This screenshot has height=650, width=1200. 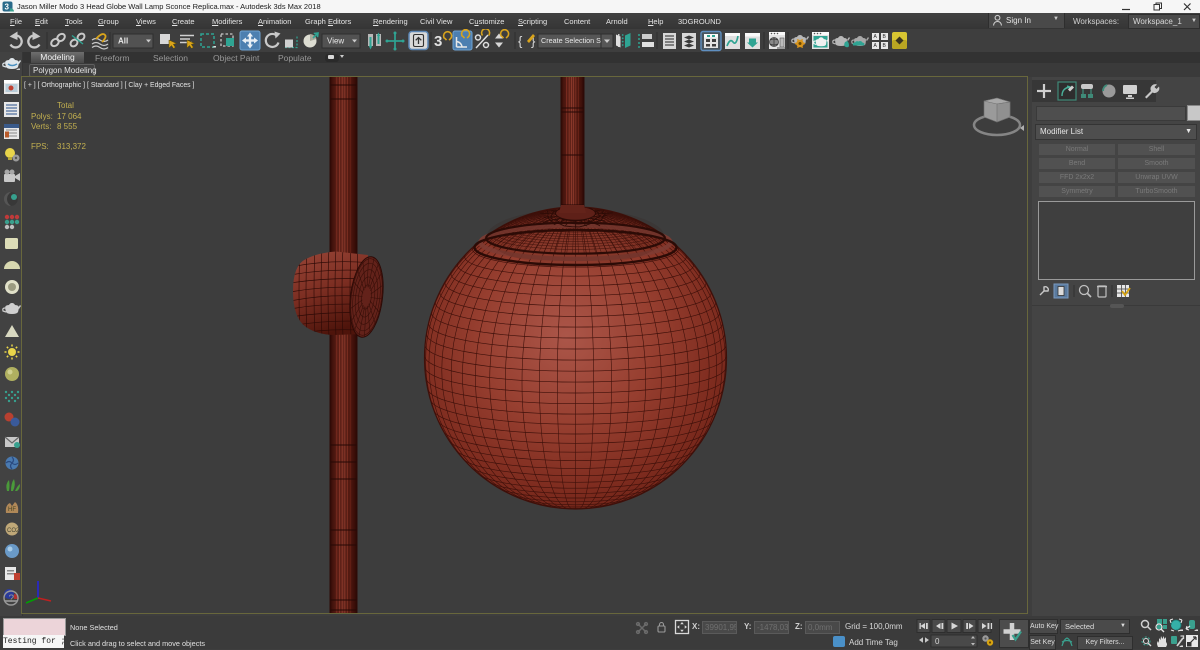 What do you see at coordinates (573, 40) in the screenshot?
I see `svg-text: Create Selection Se` at bounding box center [573, 40].